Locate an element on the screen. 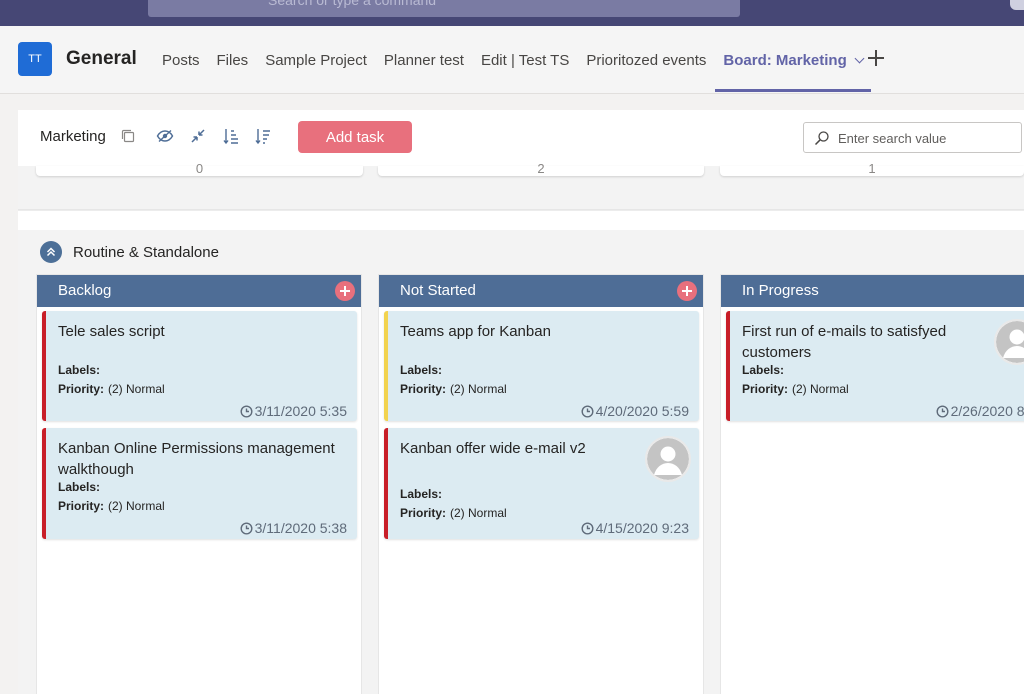 The width and height of the screenshot is (1024, 694). copy-icon is located at coordinates (128, 136).